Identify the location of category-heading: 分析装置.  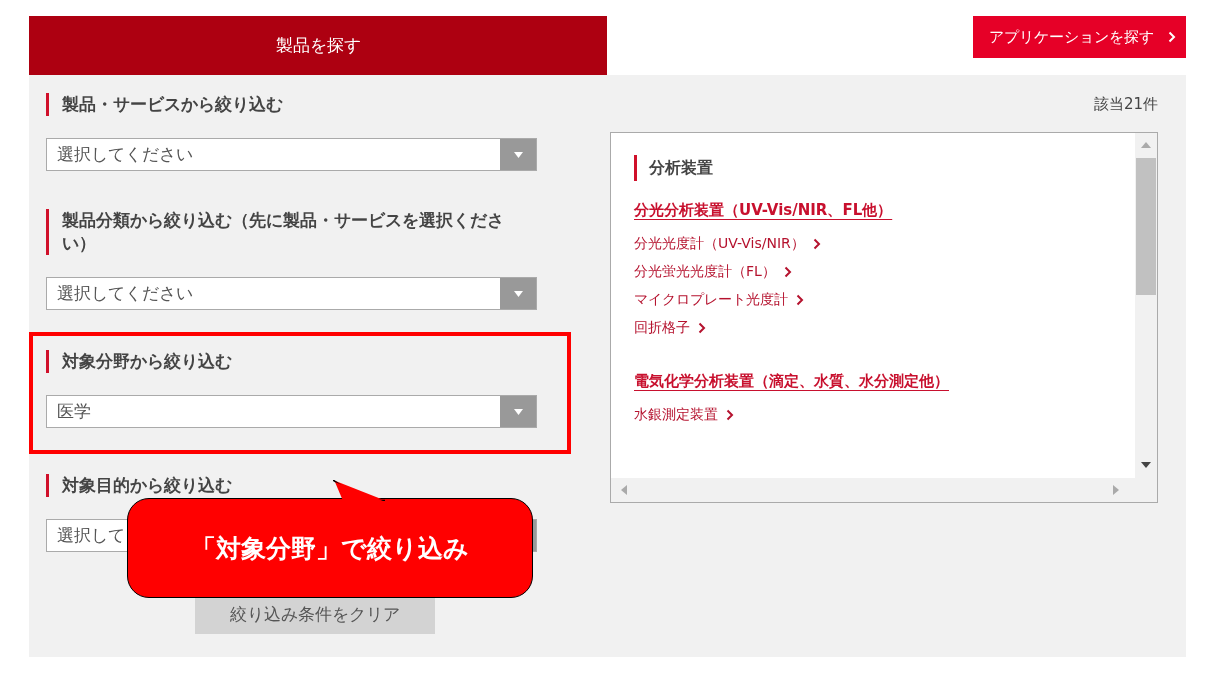
(673, 168).